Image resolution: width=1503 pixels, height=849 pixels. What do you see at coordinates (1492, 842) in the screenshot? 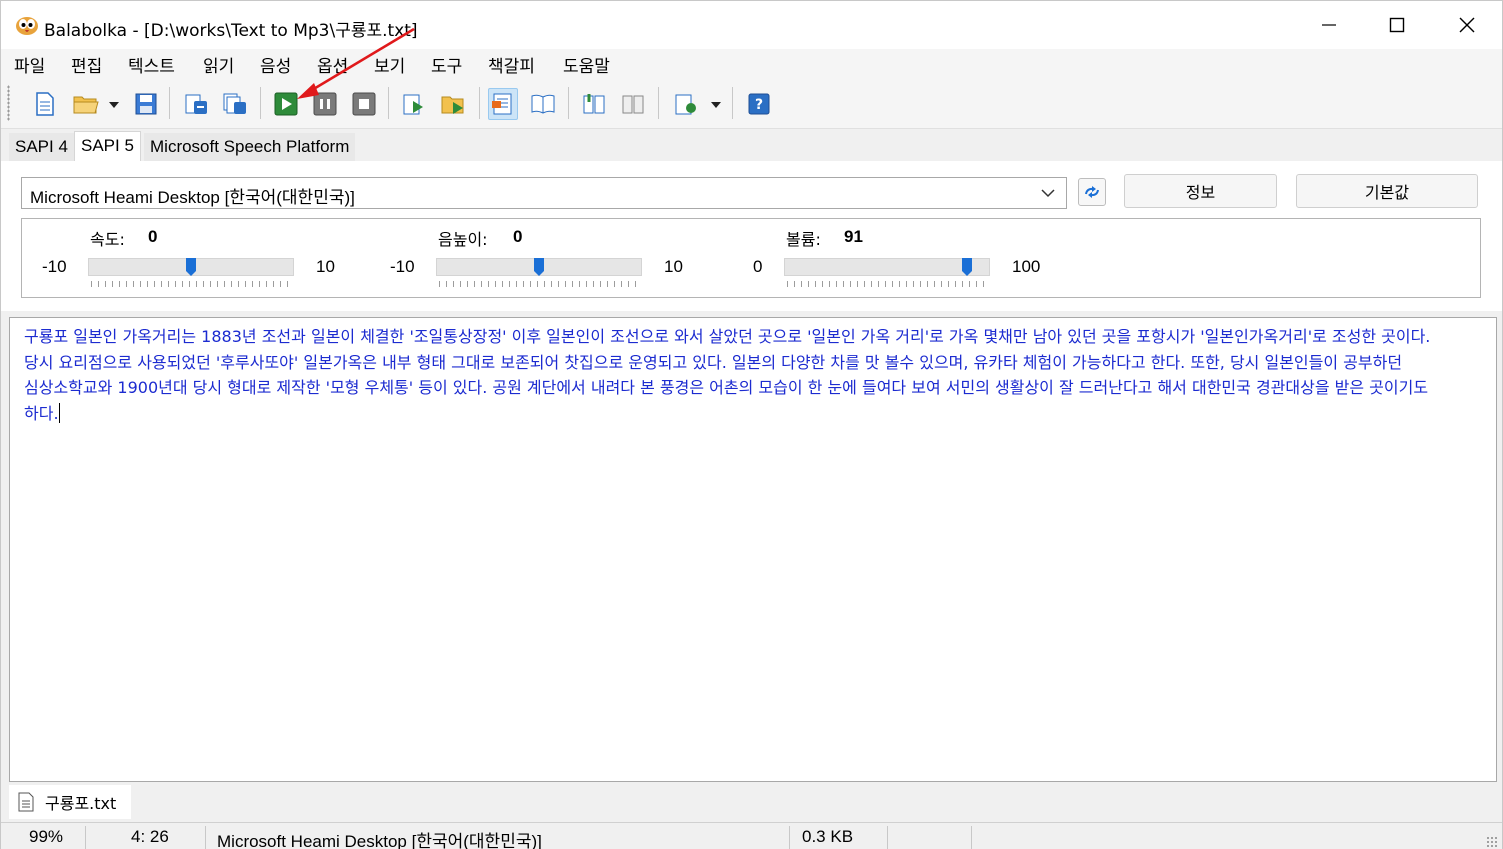
I see `resize-grip` at bounding box center [1492, 842].